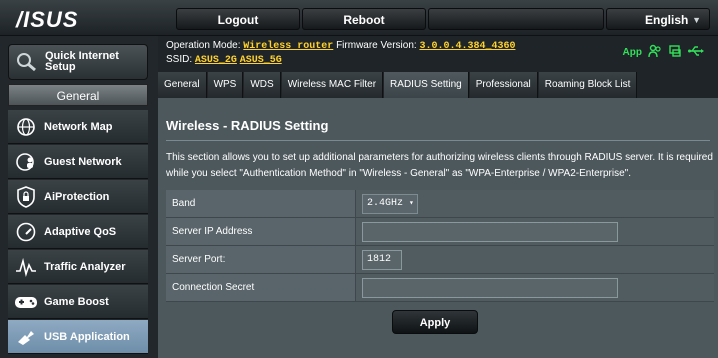 The height and width of the screenshot is (358, 718). I want to click on ssid-5g-link: ASUS_5G, so click(261, 60).